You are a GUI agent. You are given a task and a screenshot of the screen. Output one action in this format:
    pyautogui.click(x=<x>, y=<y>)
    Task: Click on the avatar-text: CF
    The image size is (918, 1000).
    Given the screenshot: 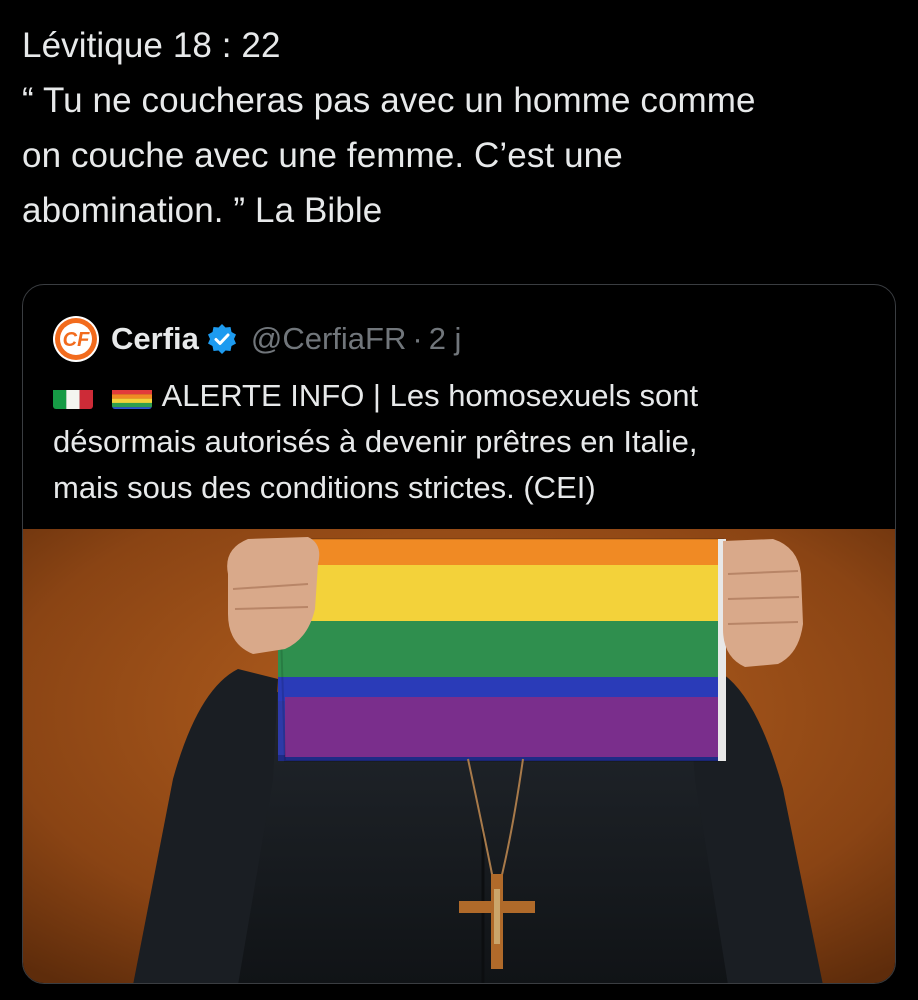 What is the action you would take?
    pyautogui.click(x=76, y=340)
    